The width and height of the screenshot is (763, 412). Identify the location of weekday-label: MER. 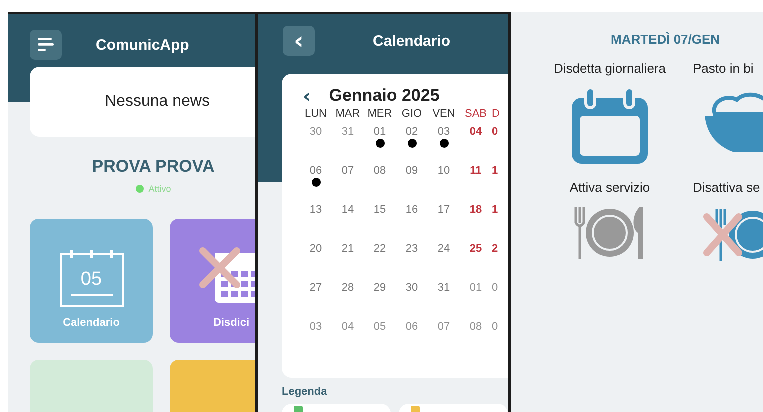
(380, 115).